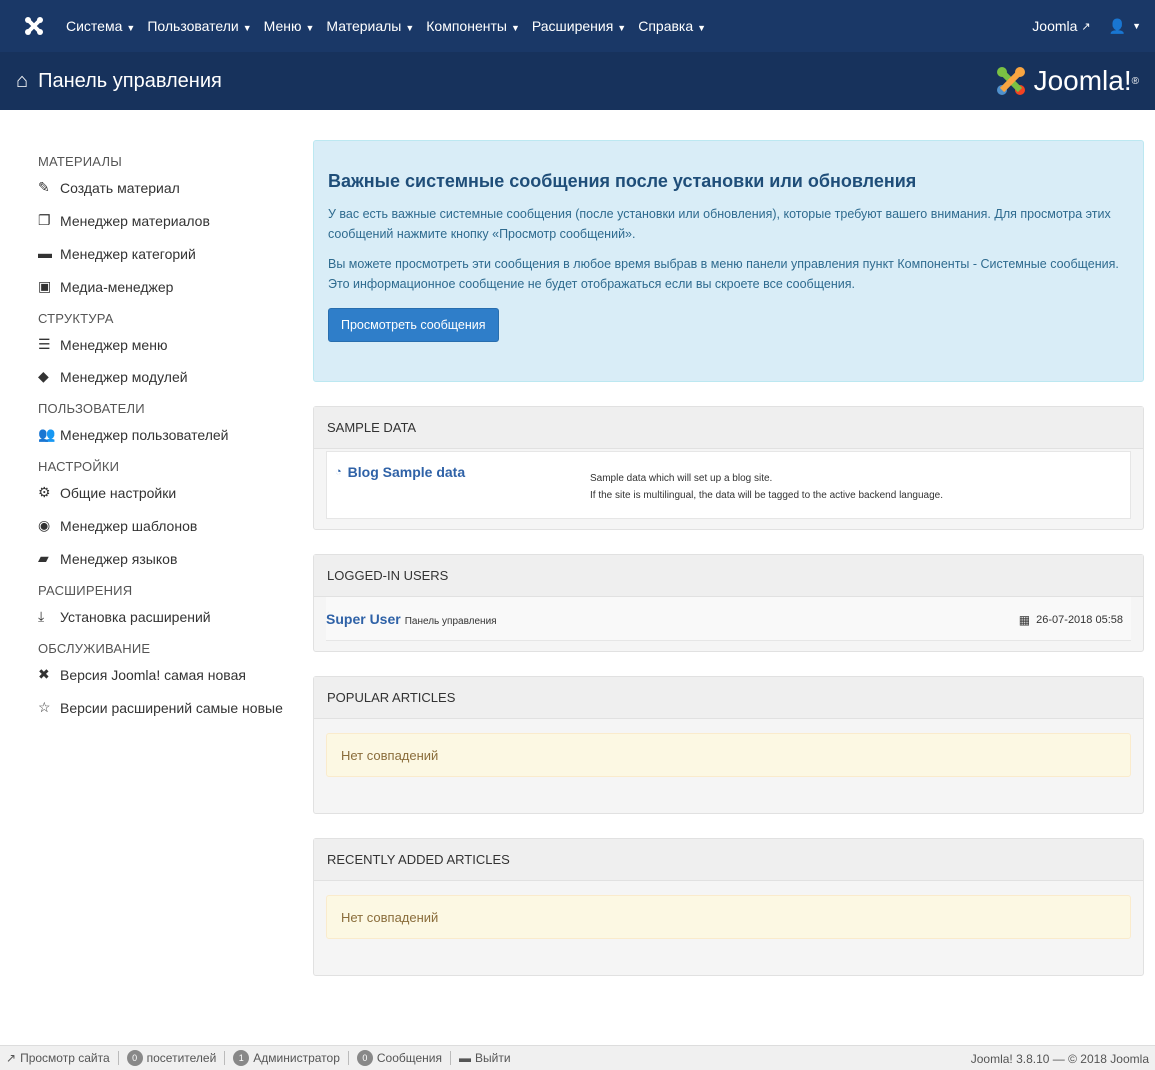 The height and width of the screenshot is (1070, 1155). What do you see at coordinates (41, 615) in the screenshot?
I see `download-icon: ⤓` at bounding box center [41, 615].